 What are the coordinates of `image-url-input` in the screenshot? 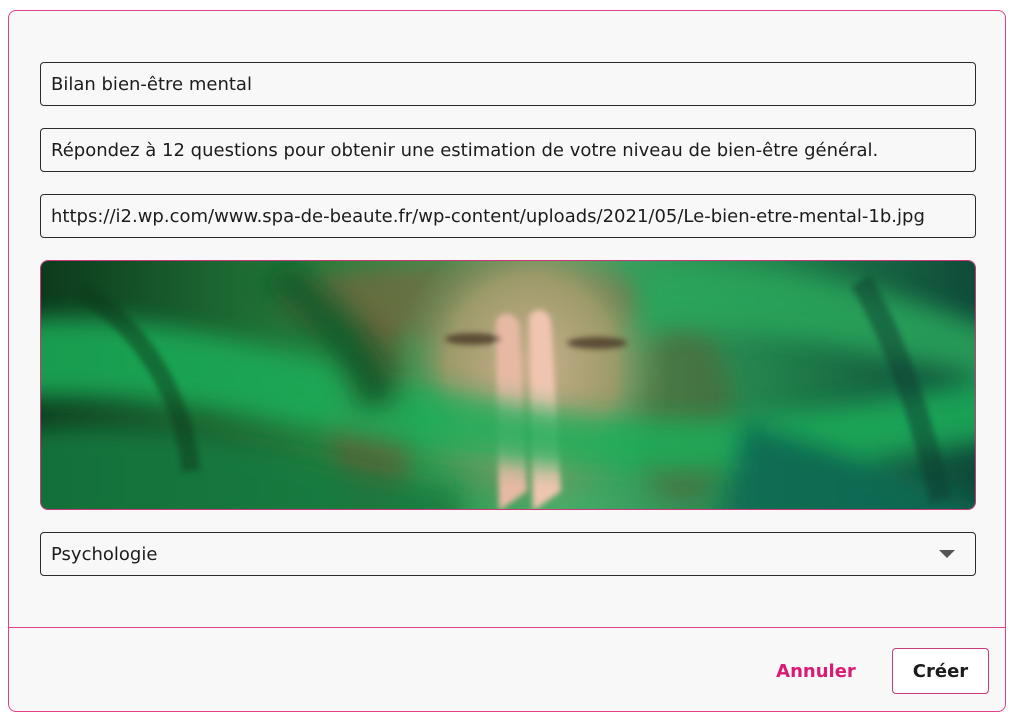 It's located at (508, 216).